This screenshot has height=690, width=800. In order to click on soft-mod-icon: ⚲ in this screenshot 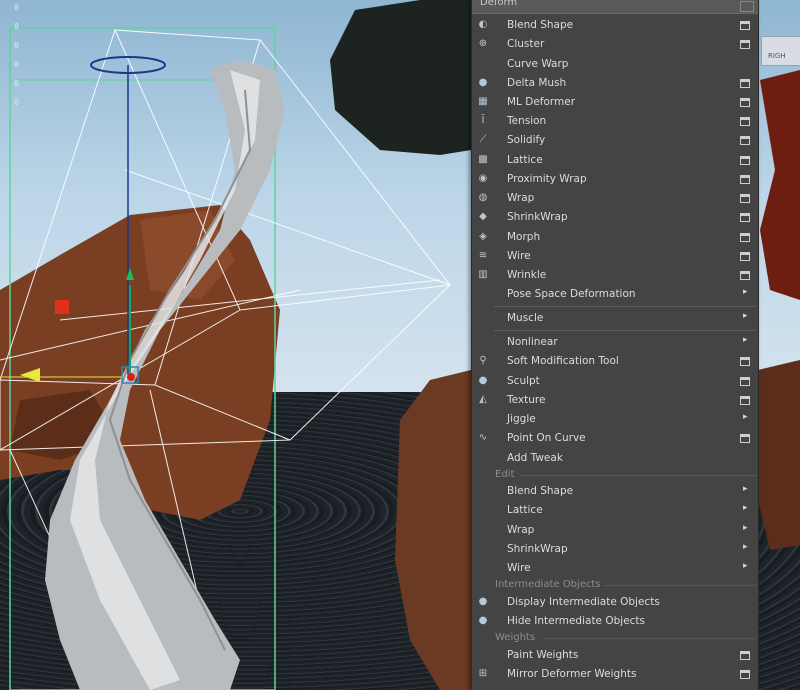, I will do `click(483, 360)`.